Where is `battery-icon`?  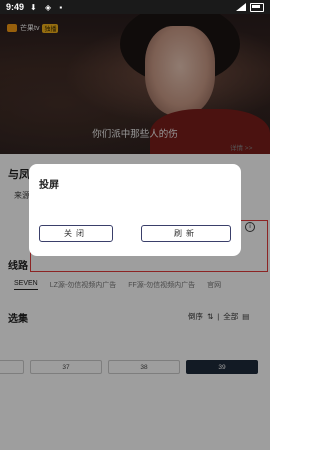
battery-icon is located at coordinates (257, 7).